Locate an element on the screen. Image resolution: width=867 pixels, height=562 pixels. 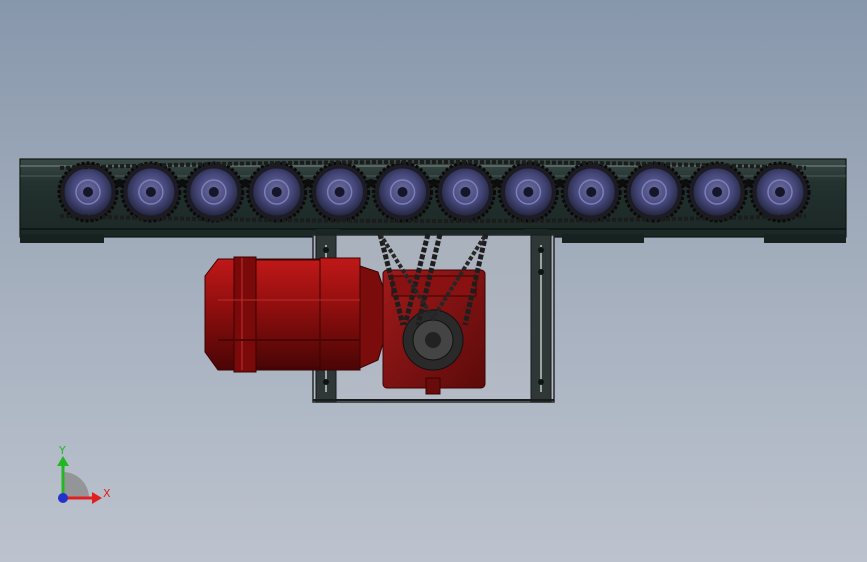
coordinate-triad: Y X is located at coordinates (84, 474).